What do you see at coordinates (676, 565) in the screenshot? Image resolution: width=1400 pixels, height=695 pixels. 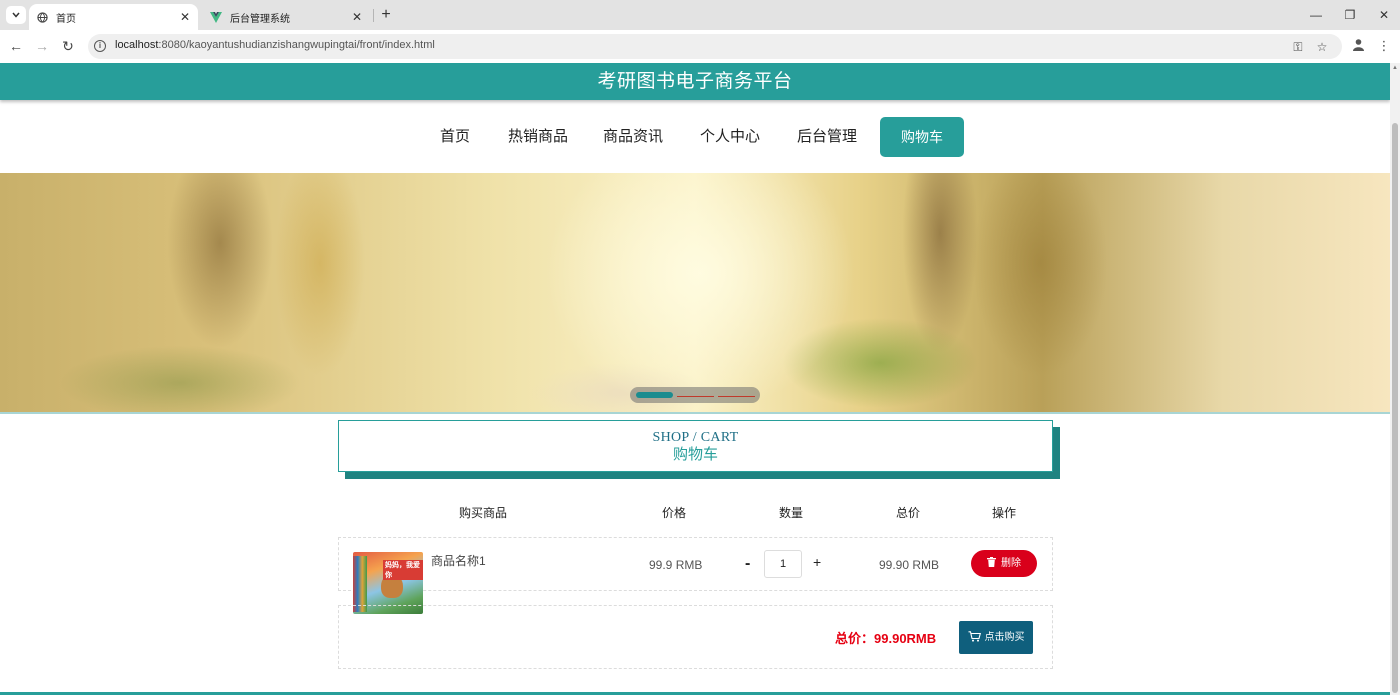 I see `product-price: 99.9 RMB` at bounding box center [676, 565].